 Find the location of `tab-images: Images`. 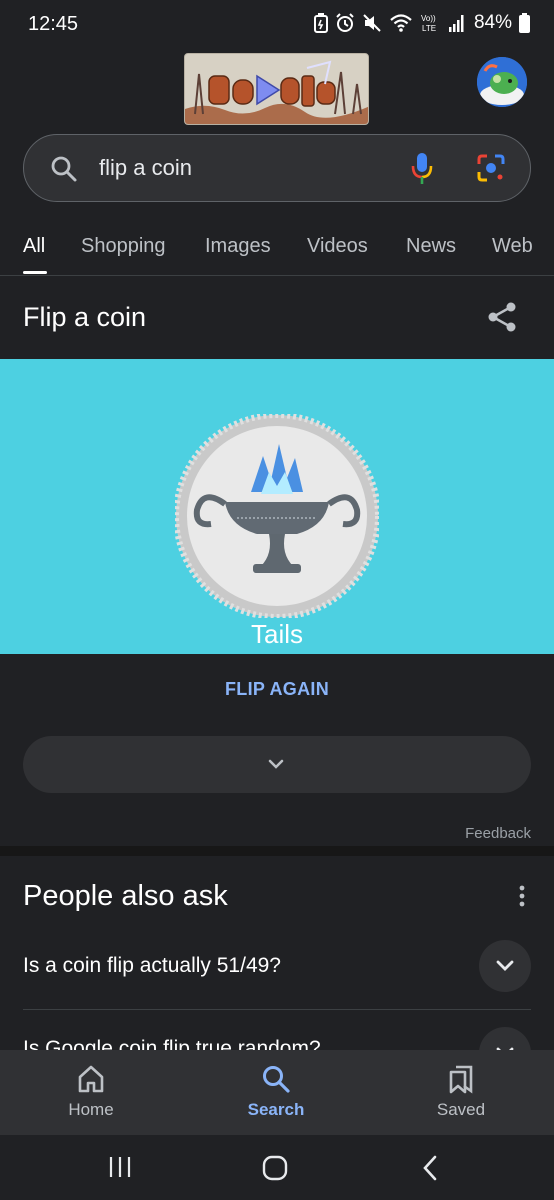

tab-images: Images is located at coordinates (238, 246).